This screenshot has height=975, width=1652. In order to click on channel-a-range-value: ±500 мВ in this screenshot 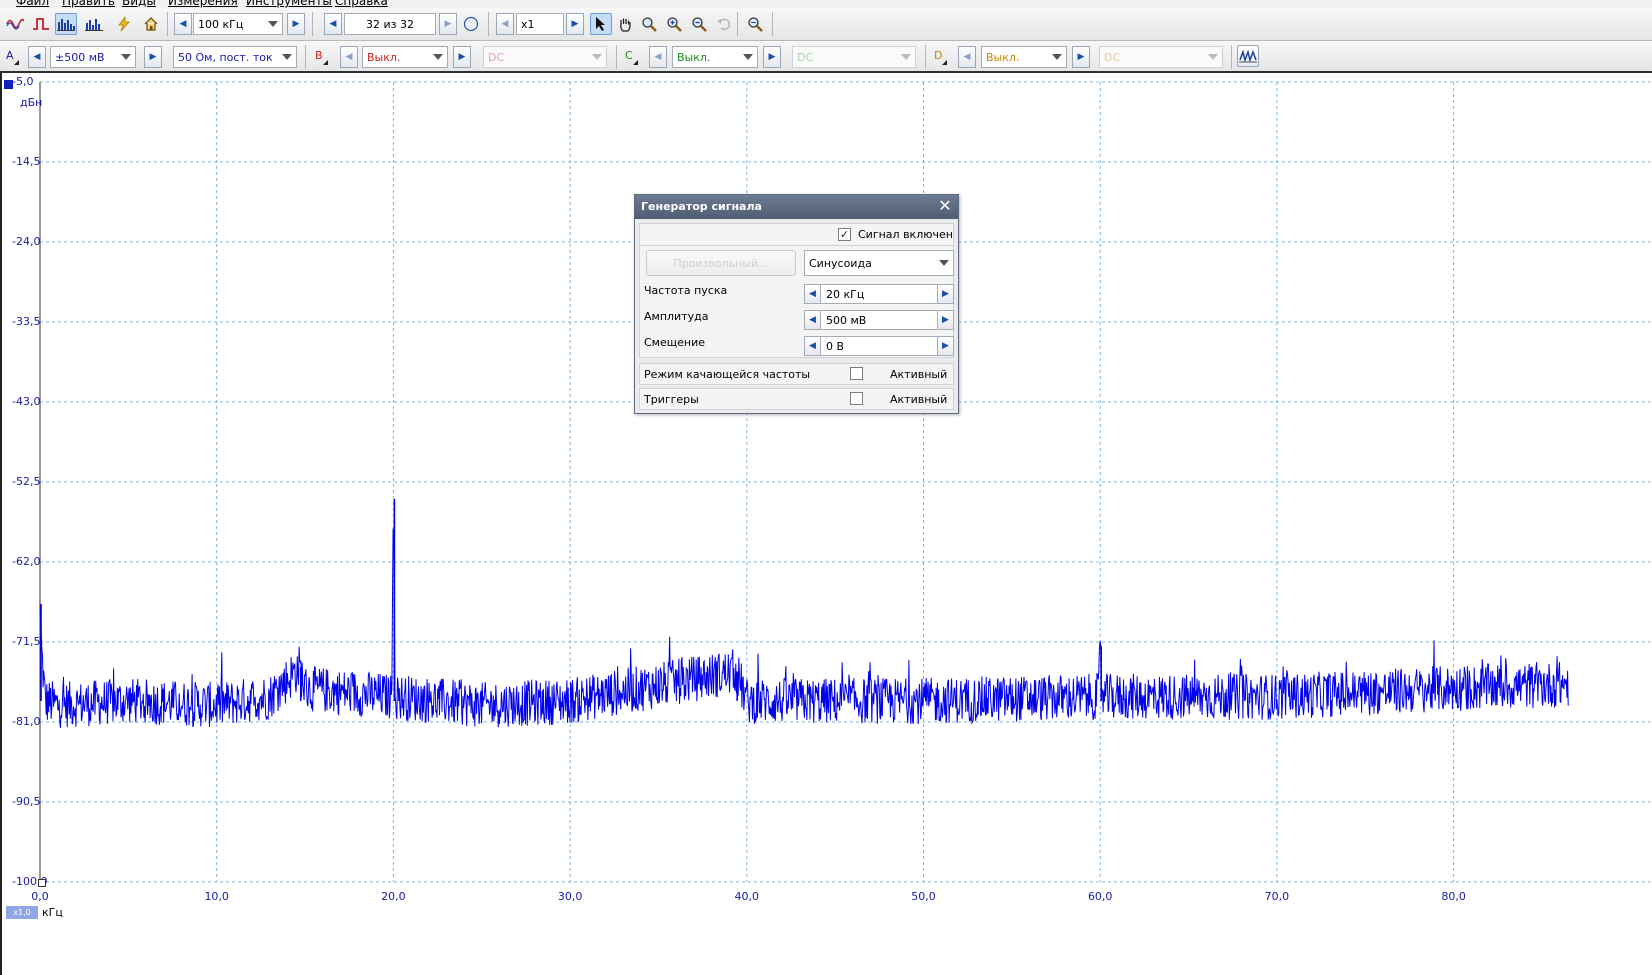, I will do `click(80, 57)`.